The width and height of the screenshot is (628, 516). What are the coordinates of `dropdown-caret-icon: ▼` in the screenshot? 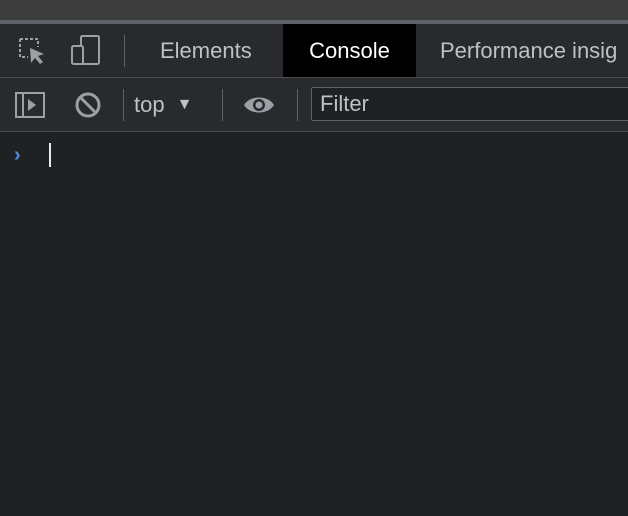 It's located at (184, 104).